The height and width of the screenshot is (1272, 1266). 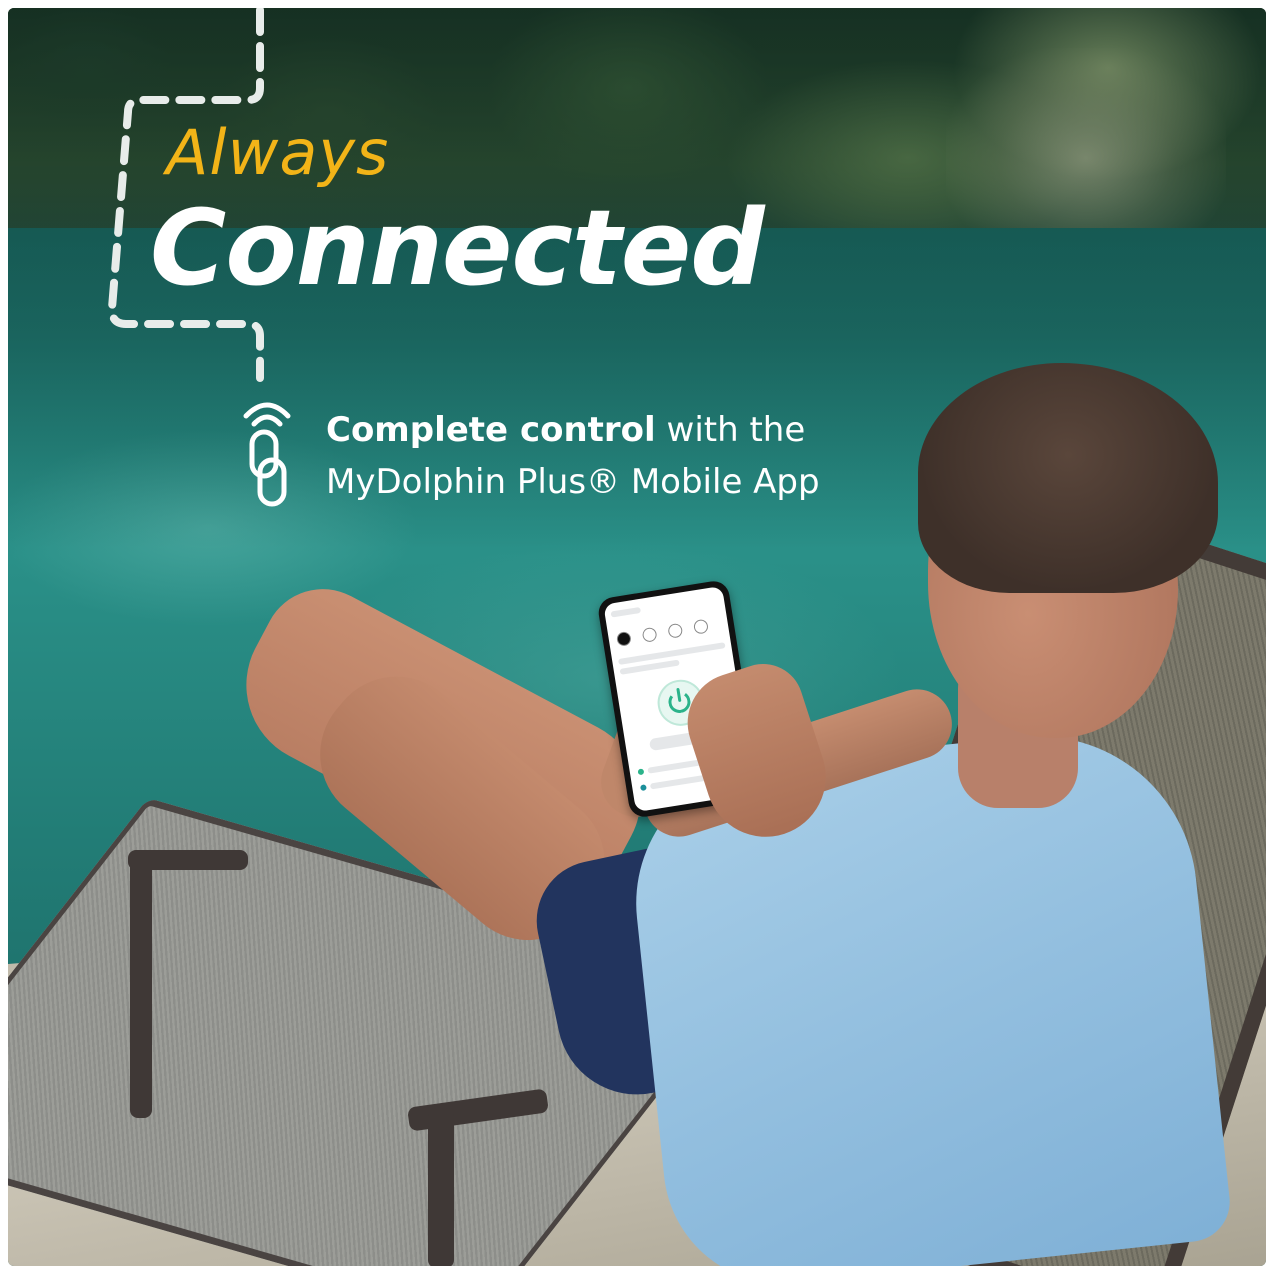 I want to click on wireless-link-icon, so click(x=267, y=454).